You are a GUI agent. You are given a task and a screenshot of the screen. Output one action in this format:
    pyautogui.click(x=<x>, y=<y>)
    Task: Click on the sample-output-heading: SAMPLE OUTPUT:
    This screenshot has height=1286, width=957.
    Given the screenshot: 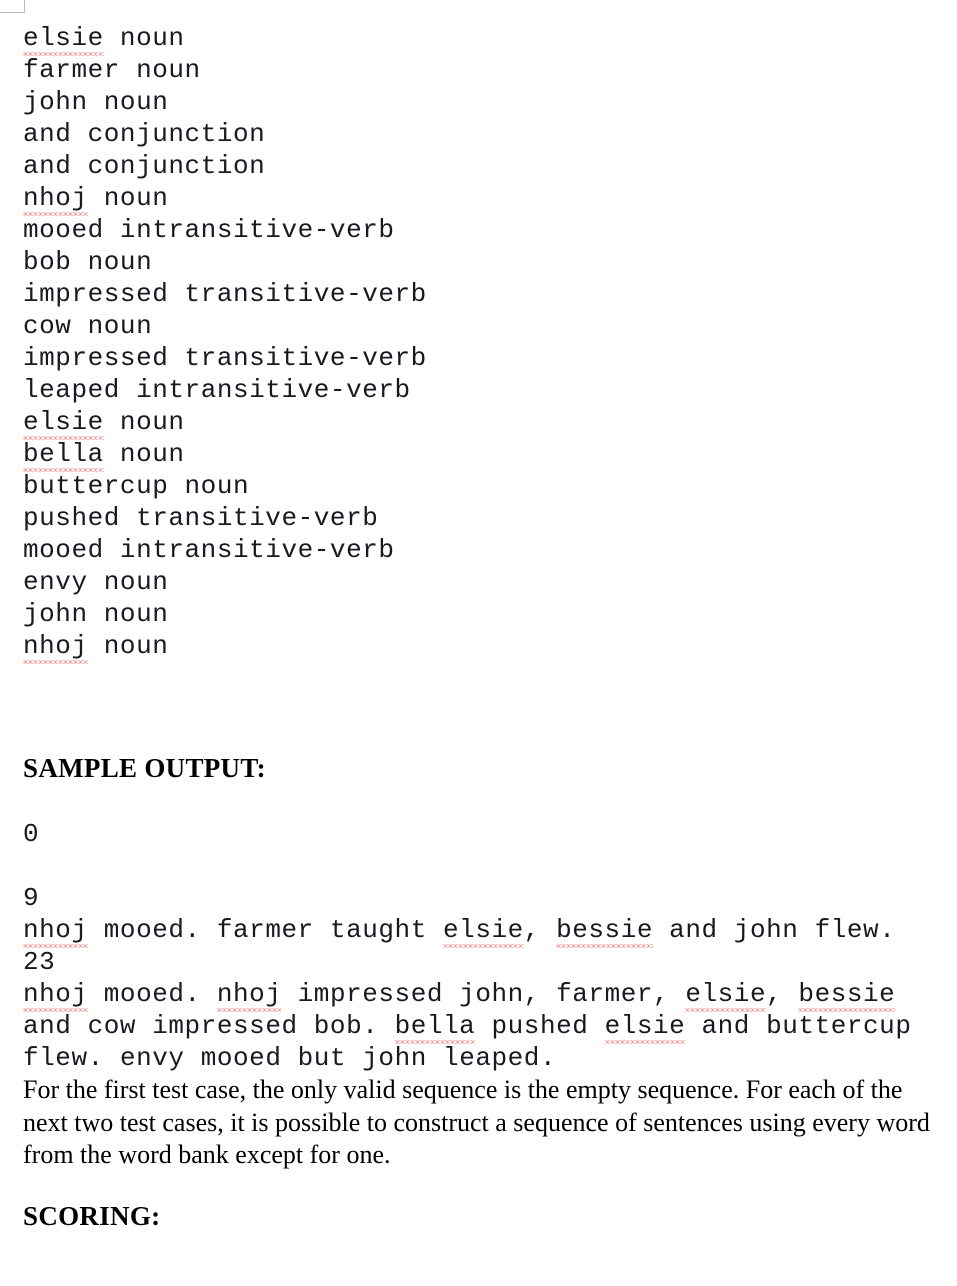 What is the action you would take?
    pyautogui.click(x=144, y=768)
    